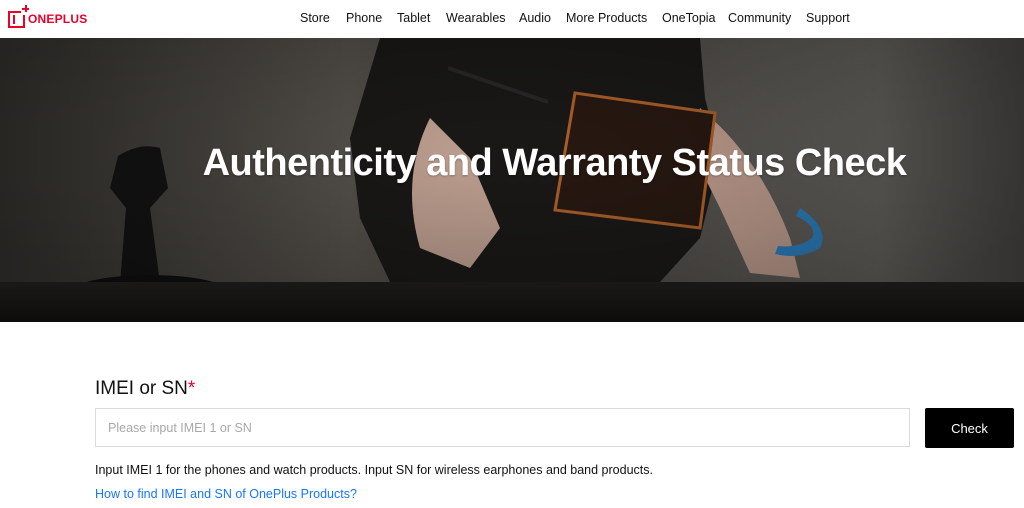 The image size is (1024, 508). I want to click on imei-field-label: IMEI or SN*, so click(145, 389).